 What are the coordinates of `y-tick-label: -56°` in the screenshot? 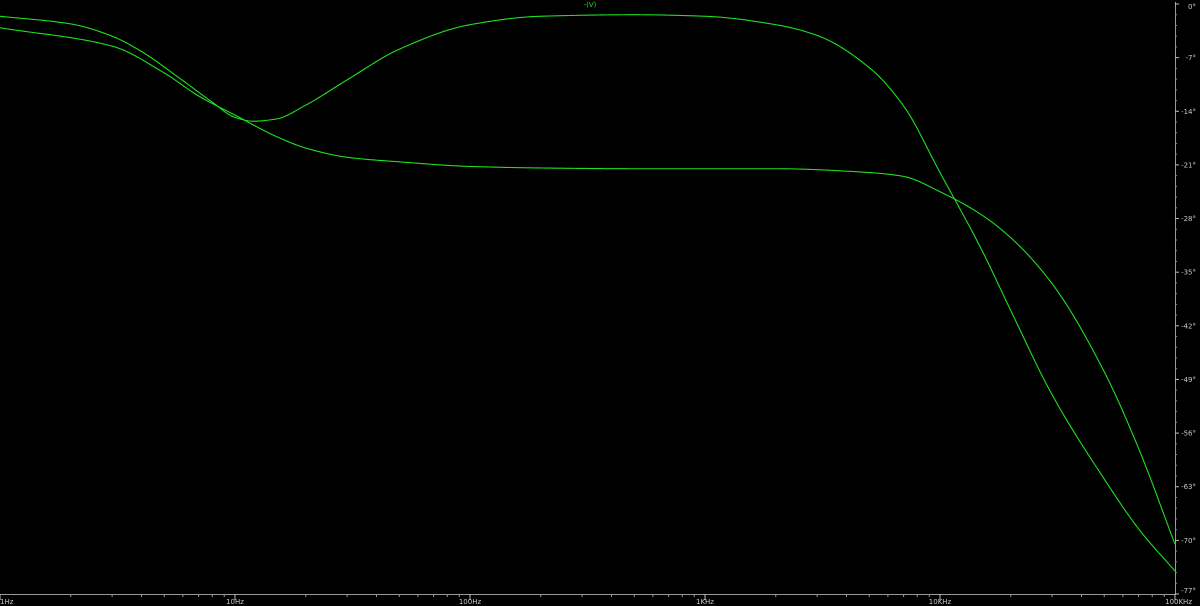 It's located at (1188, 434).